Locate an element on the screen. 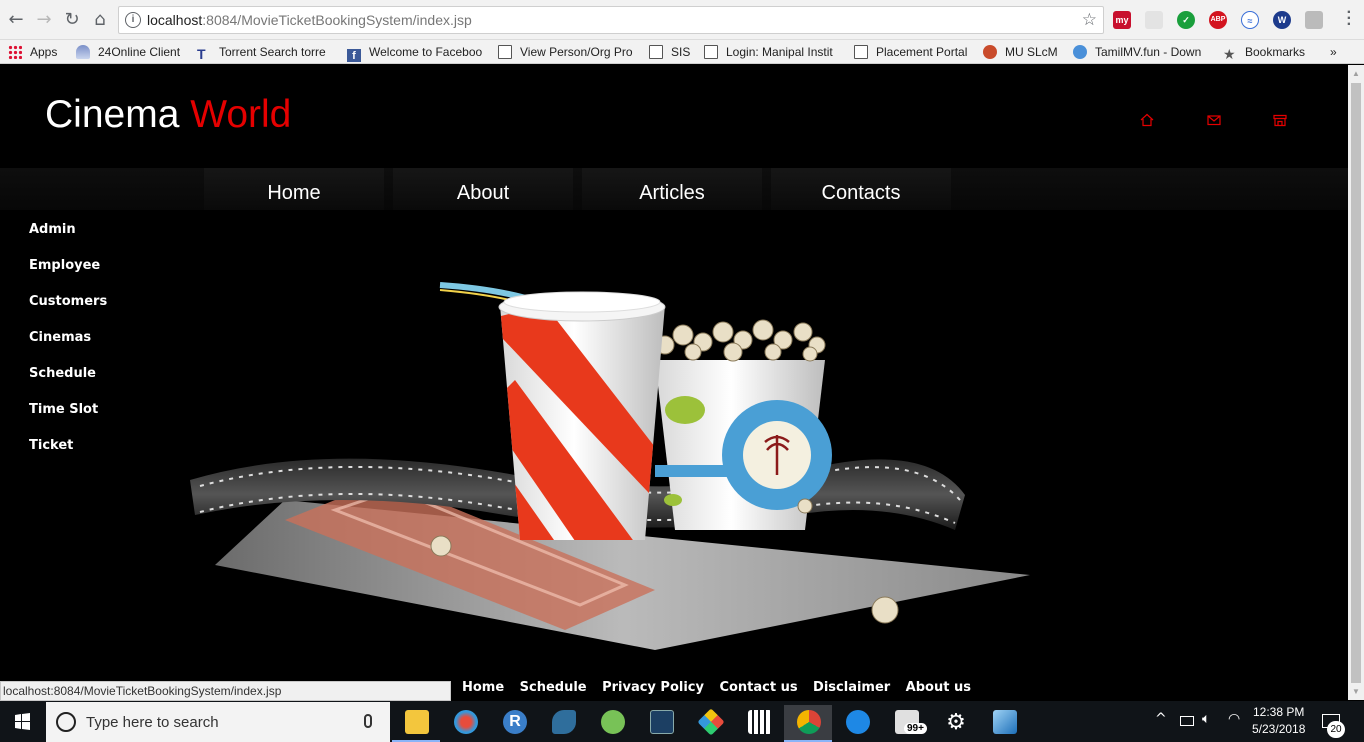  forward-arrow-icon: → is located at coordinates (44, 20).